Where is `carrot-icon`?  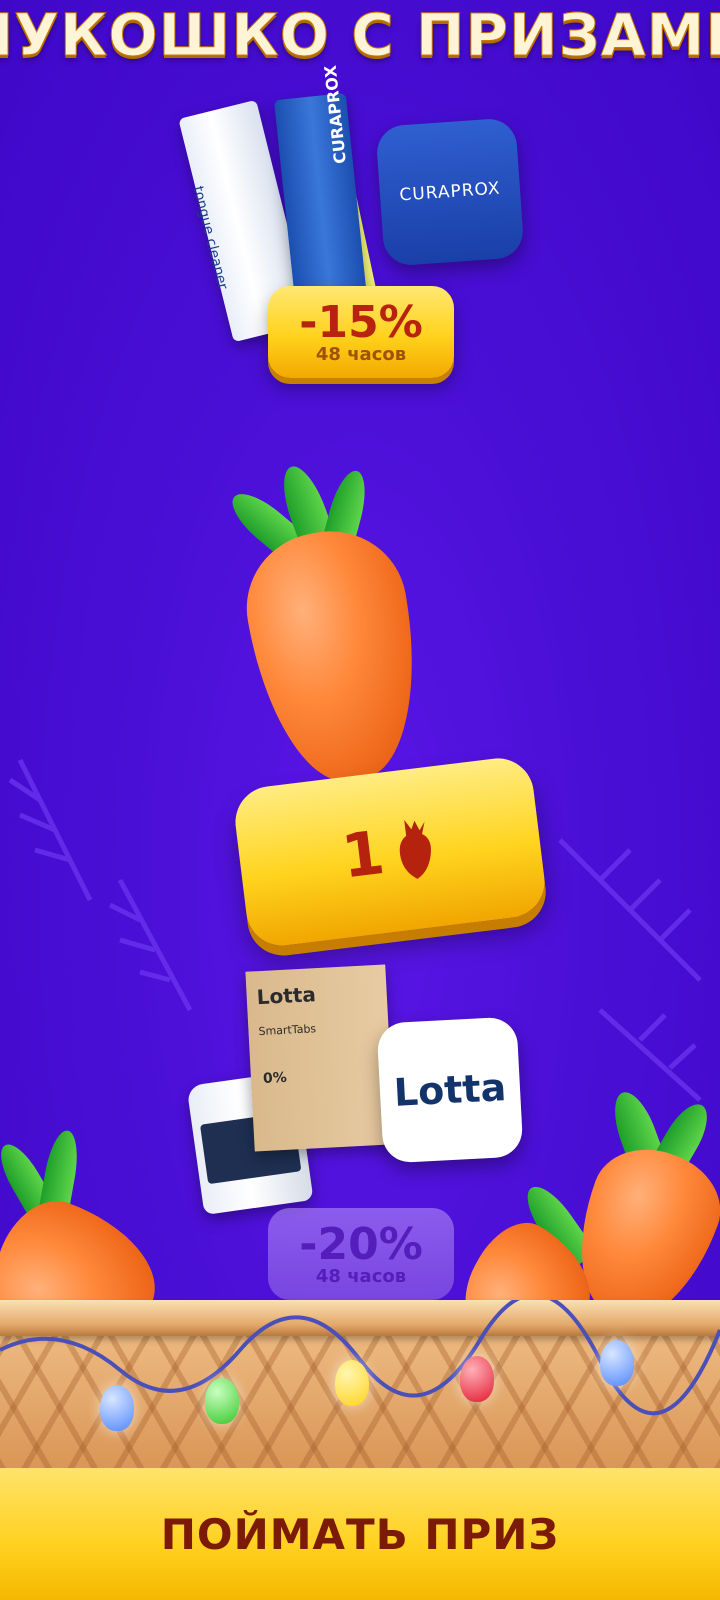
carrot-icon is located at coordinates (415, 849).